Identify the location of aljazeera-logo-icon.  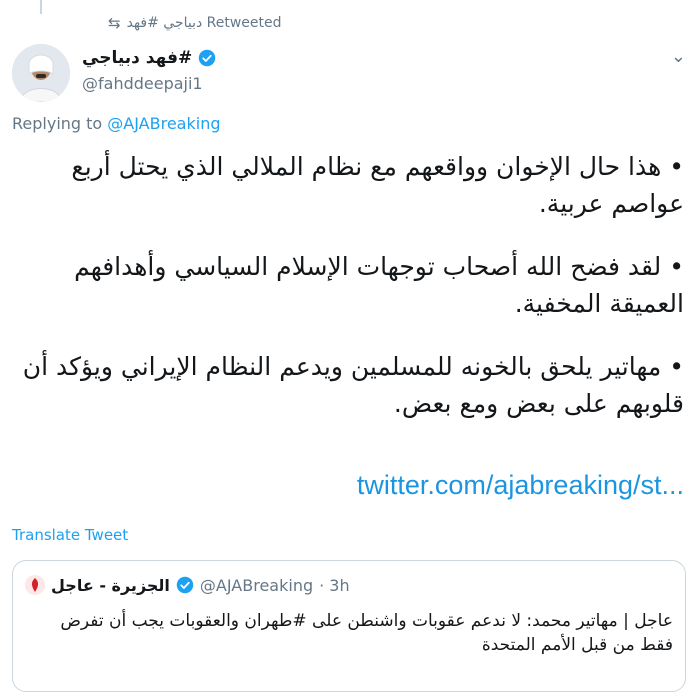
(35, 585).